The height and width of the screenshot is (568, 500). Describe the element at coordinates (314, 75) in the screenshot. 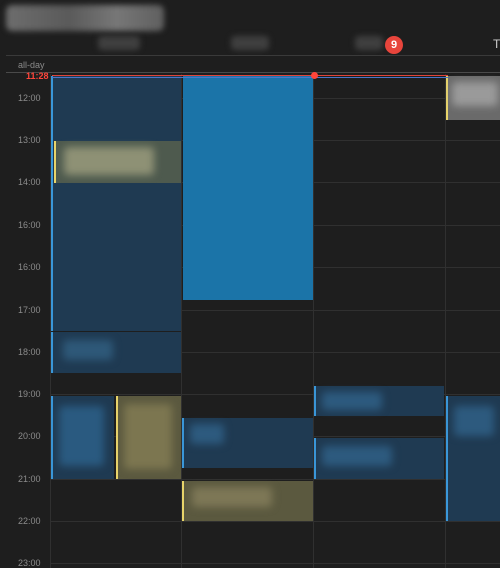

I see `current-time-dot` at that location.